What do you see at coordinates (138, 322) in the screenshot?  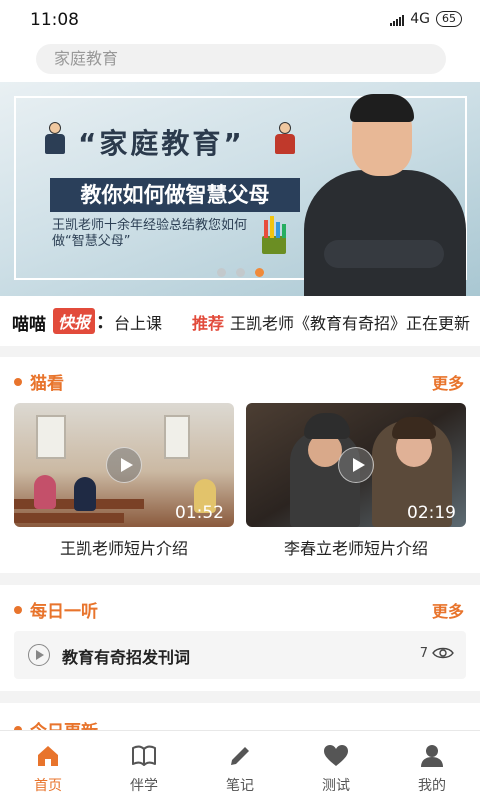 I see `ticker-text-primary: 台上课` at bounding box center [138, 322].